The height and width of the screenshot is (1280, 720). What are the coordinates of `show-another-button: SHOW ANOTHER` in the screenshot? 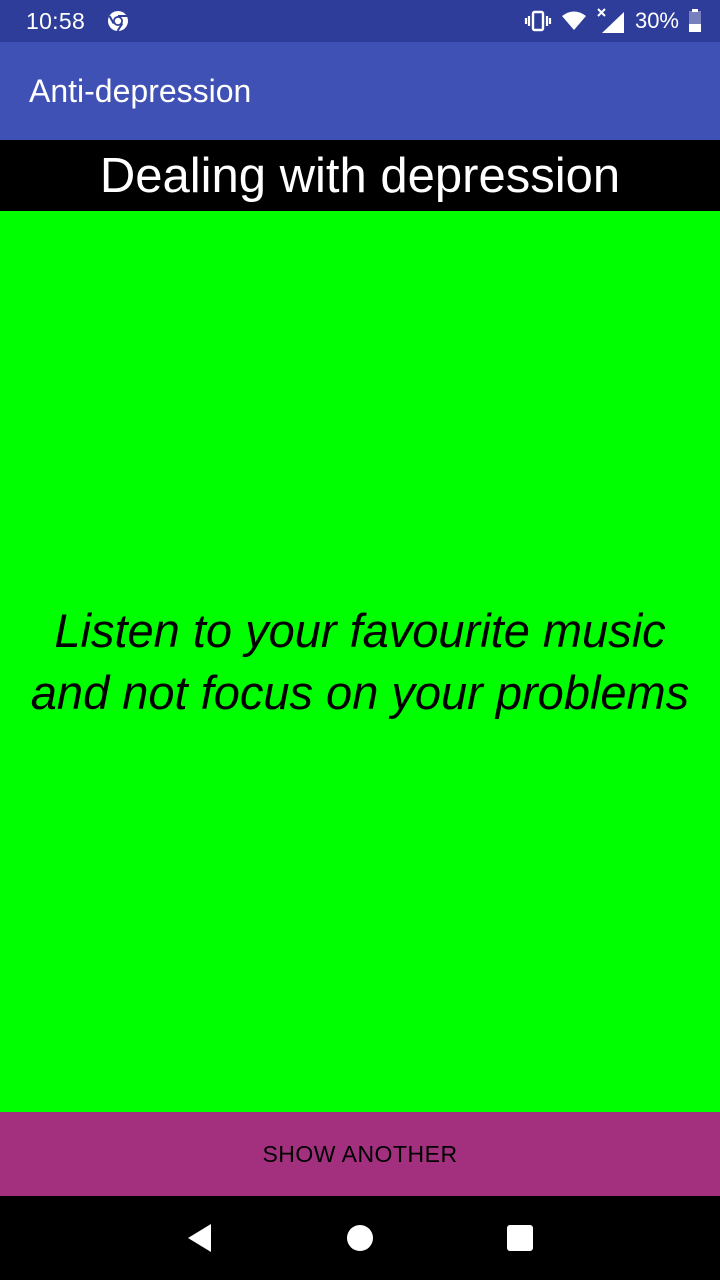 It's located at (360, 1154).